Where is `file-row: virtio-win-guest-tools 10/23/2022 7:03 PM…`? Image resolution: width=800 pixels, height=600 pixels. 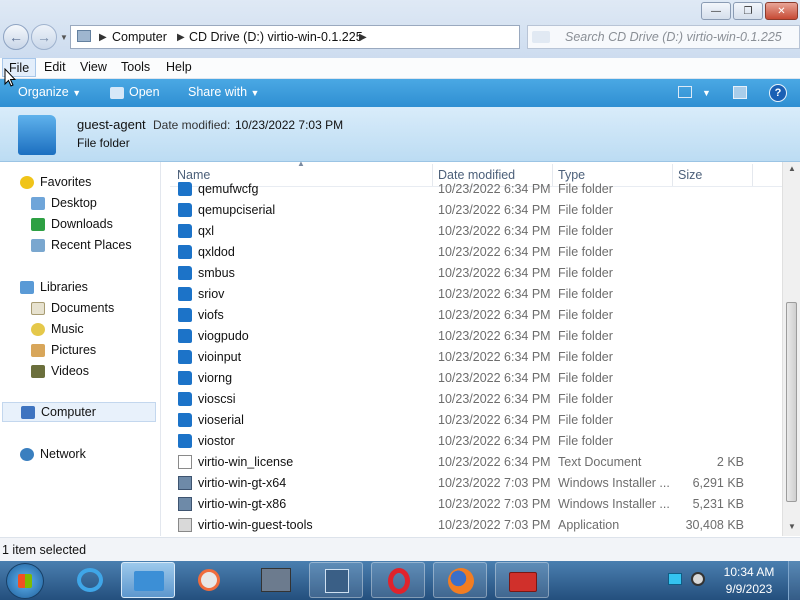
file-row: virtio-win-guest-tools 10/23/2022 7:03 PM… is located at coordinates (476, 525).